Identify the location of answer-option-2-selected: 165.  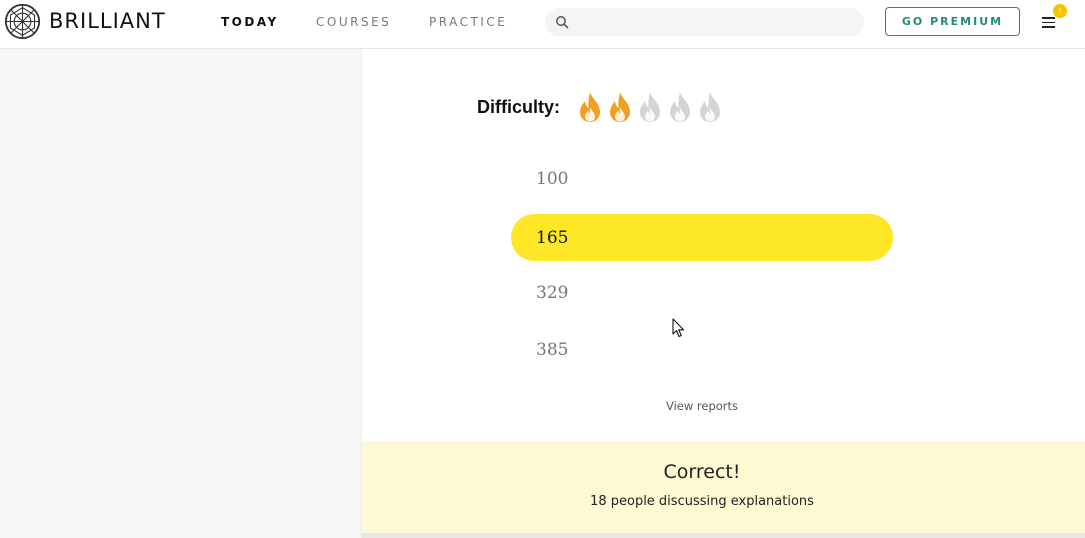
(702, 237).